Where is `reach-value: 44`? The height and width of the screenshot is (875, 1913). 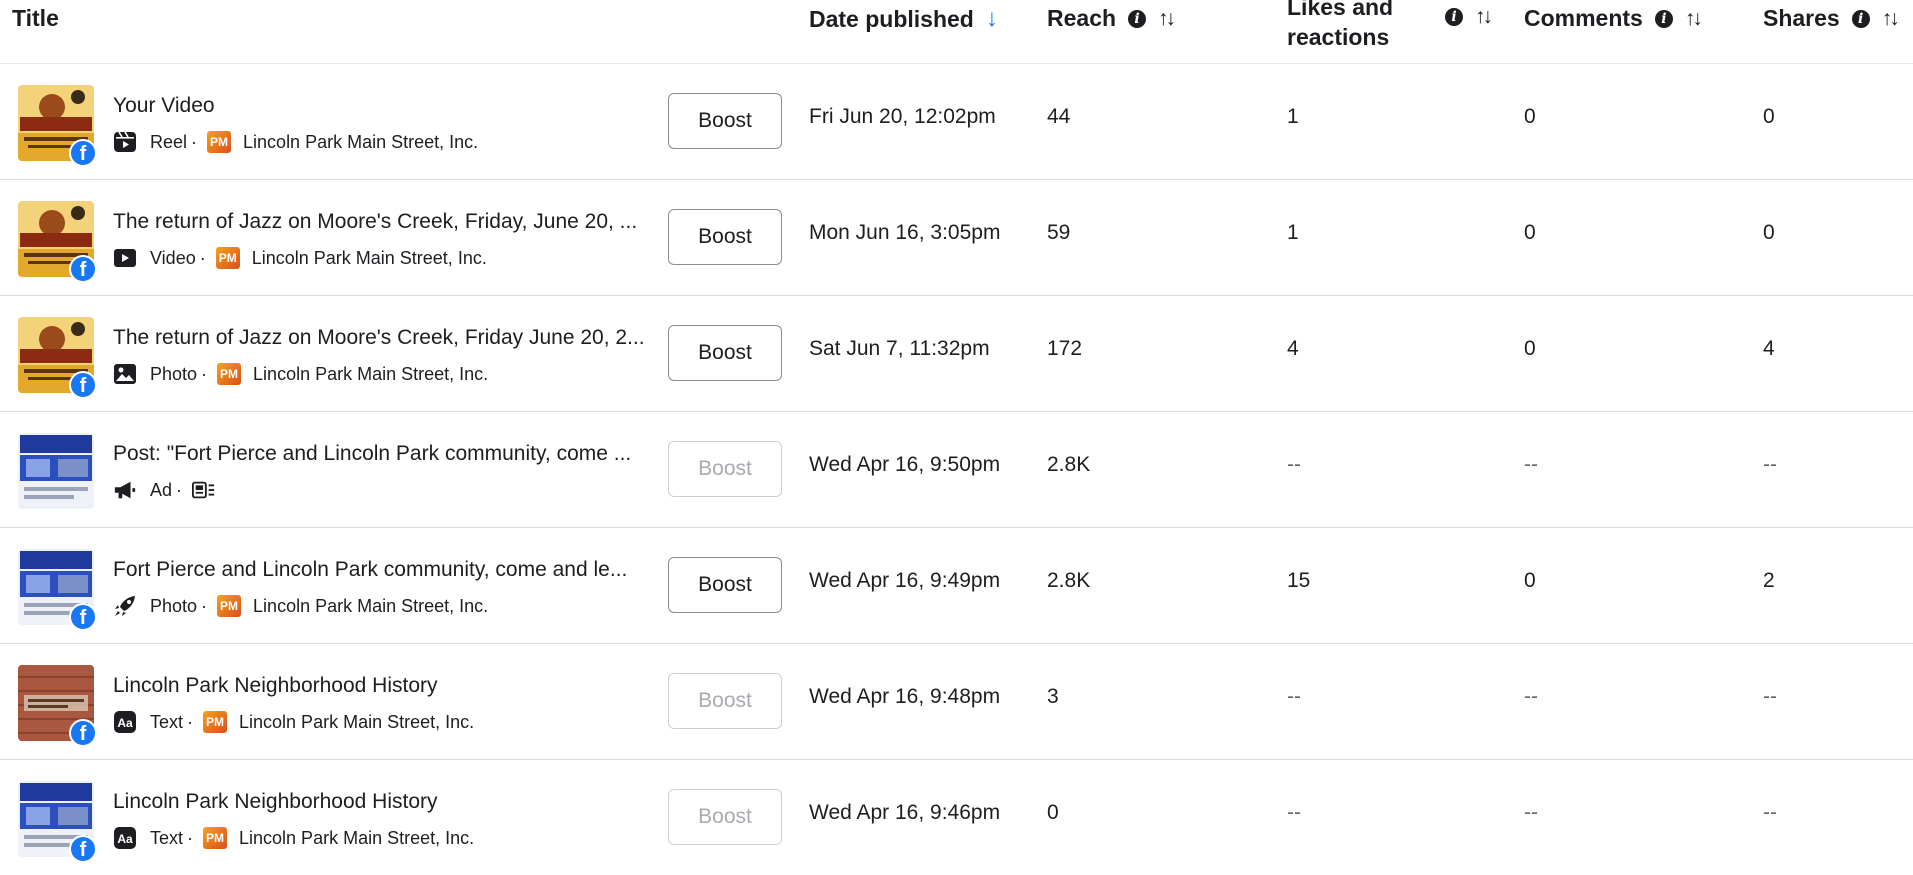 reach-value: 44 is located at coordinates (1059, 116).